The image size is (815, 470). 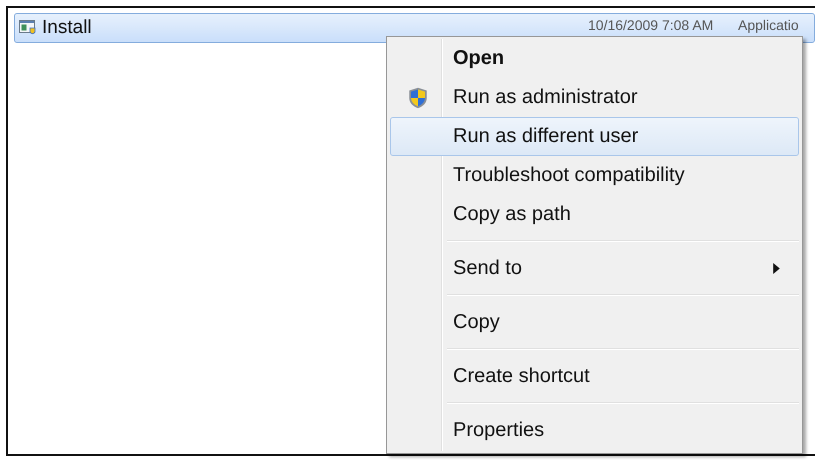 What do you see at coordinates (594, 268) in the screenshot?
I see `menu-item: Send to` at bounding box center [594, 268].